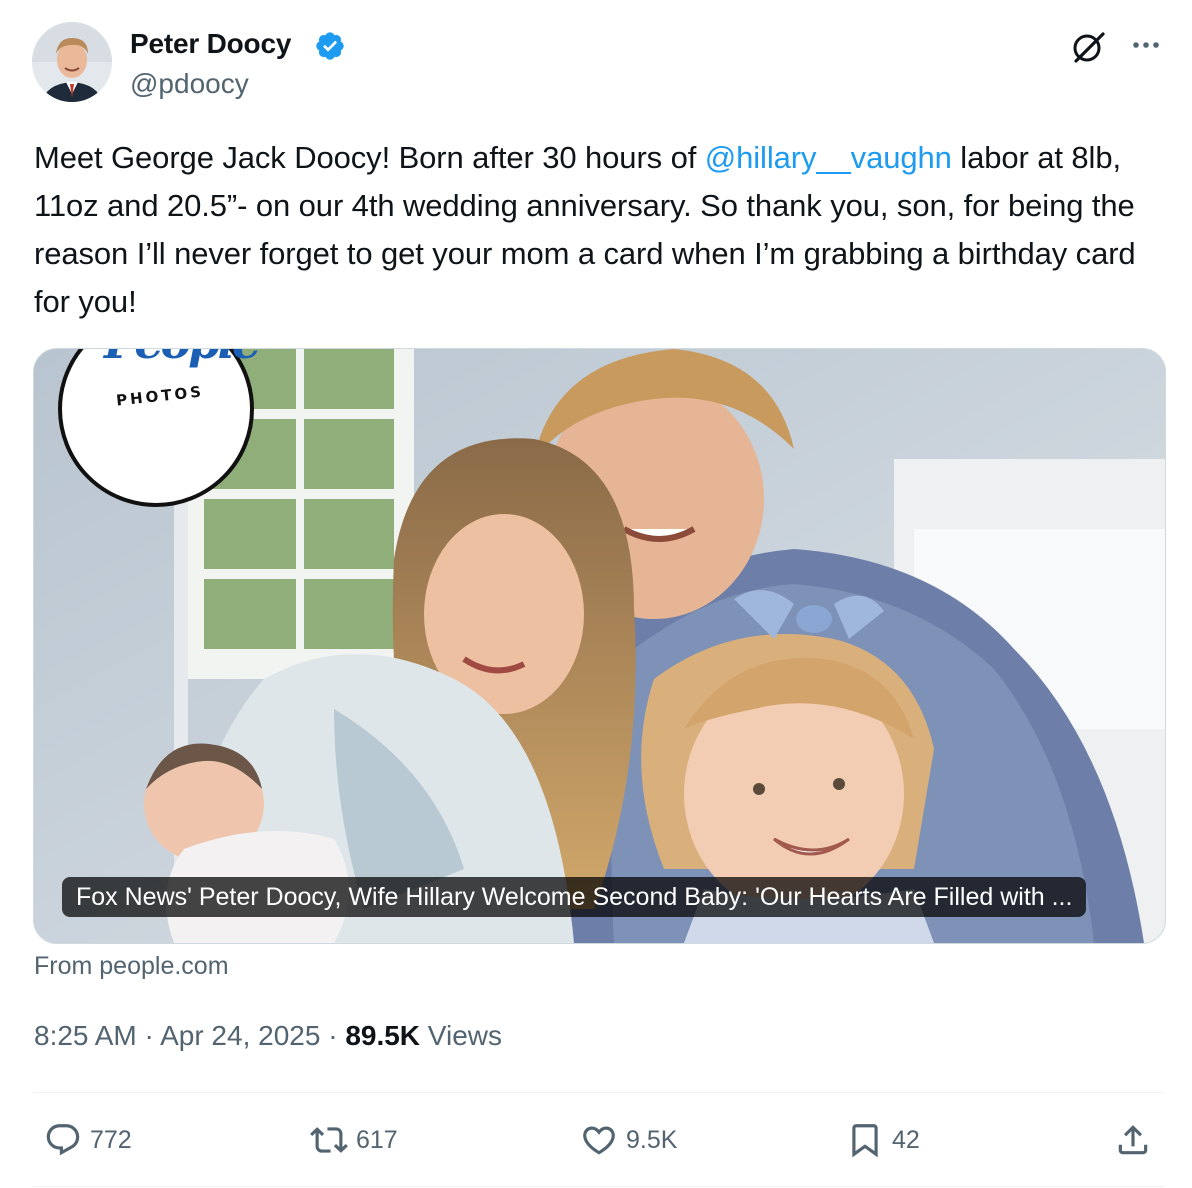 The width and height of the screenshot is (1192, 1188). I want to click on views-count: 89.5K, so click(382, 1035).